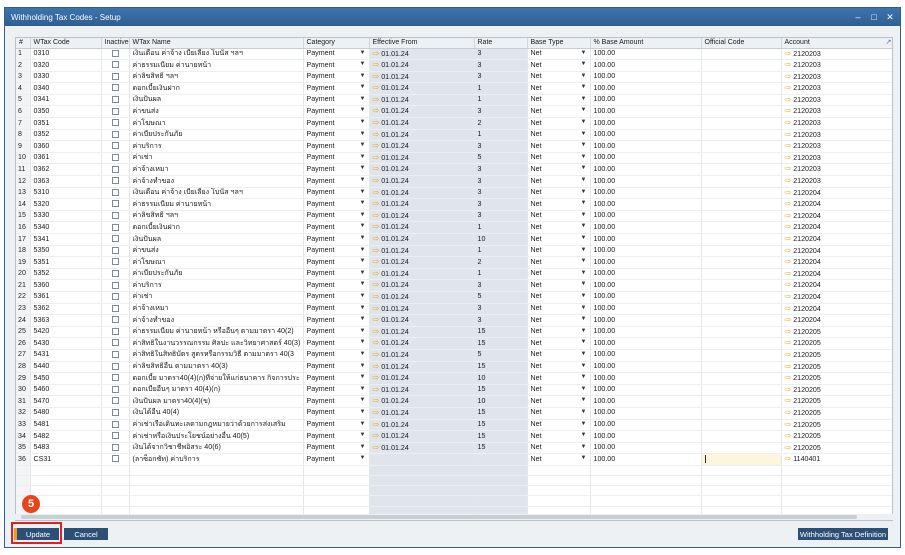 This screenshot has width=905, height=555. Describe the element at coordinates (66, 401) in the screenshot. I see `wtax-code-cell: 5470` at that location.